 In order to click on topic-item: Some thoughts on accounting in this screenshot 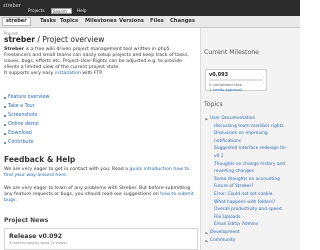, I will do `click(247, 179)`.